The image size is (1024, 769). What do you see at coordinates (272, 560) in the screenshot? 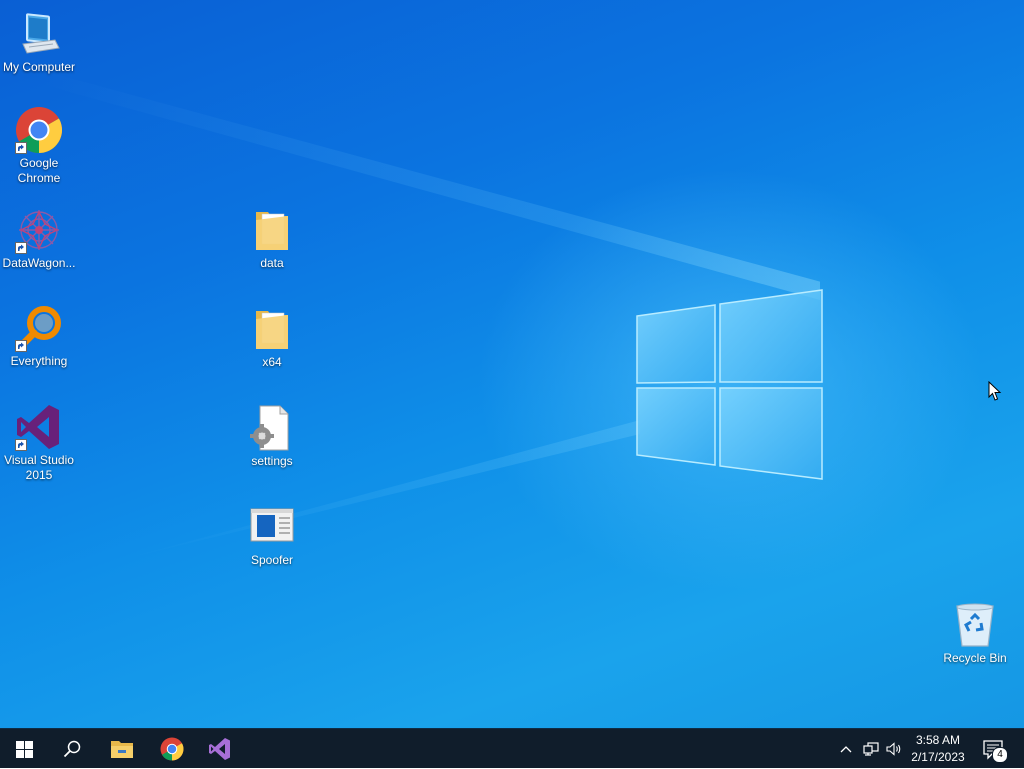
I see `desktop-icon-label: Spoofer` at bounding box center [272, 560].